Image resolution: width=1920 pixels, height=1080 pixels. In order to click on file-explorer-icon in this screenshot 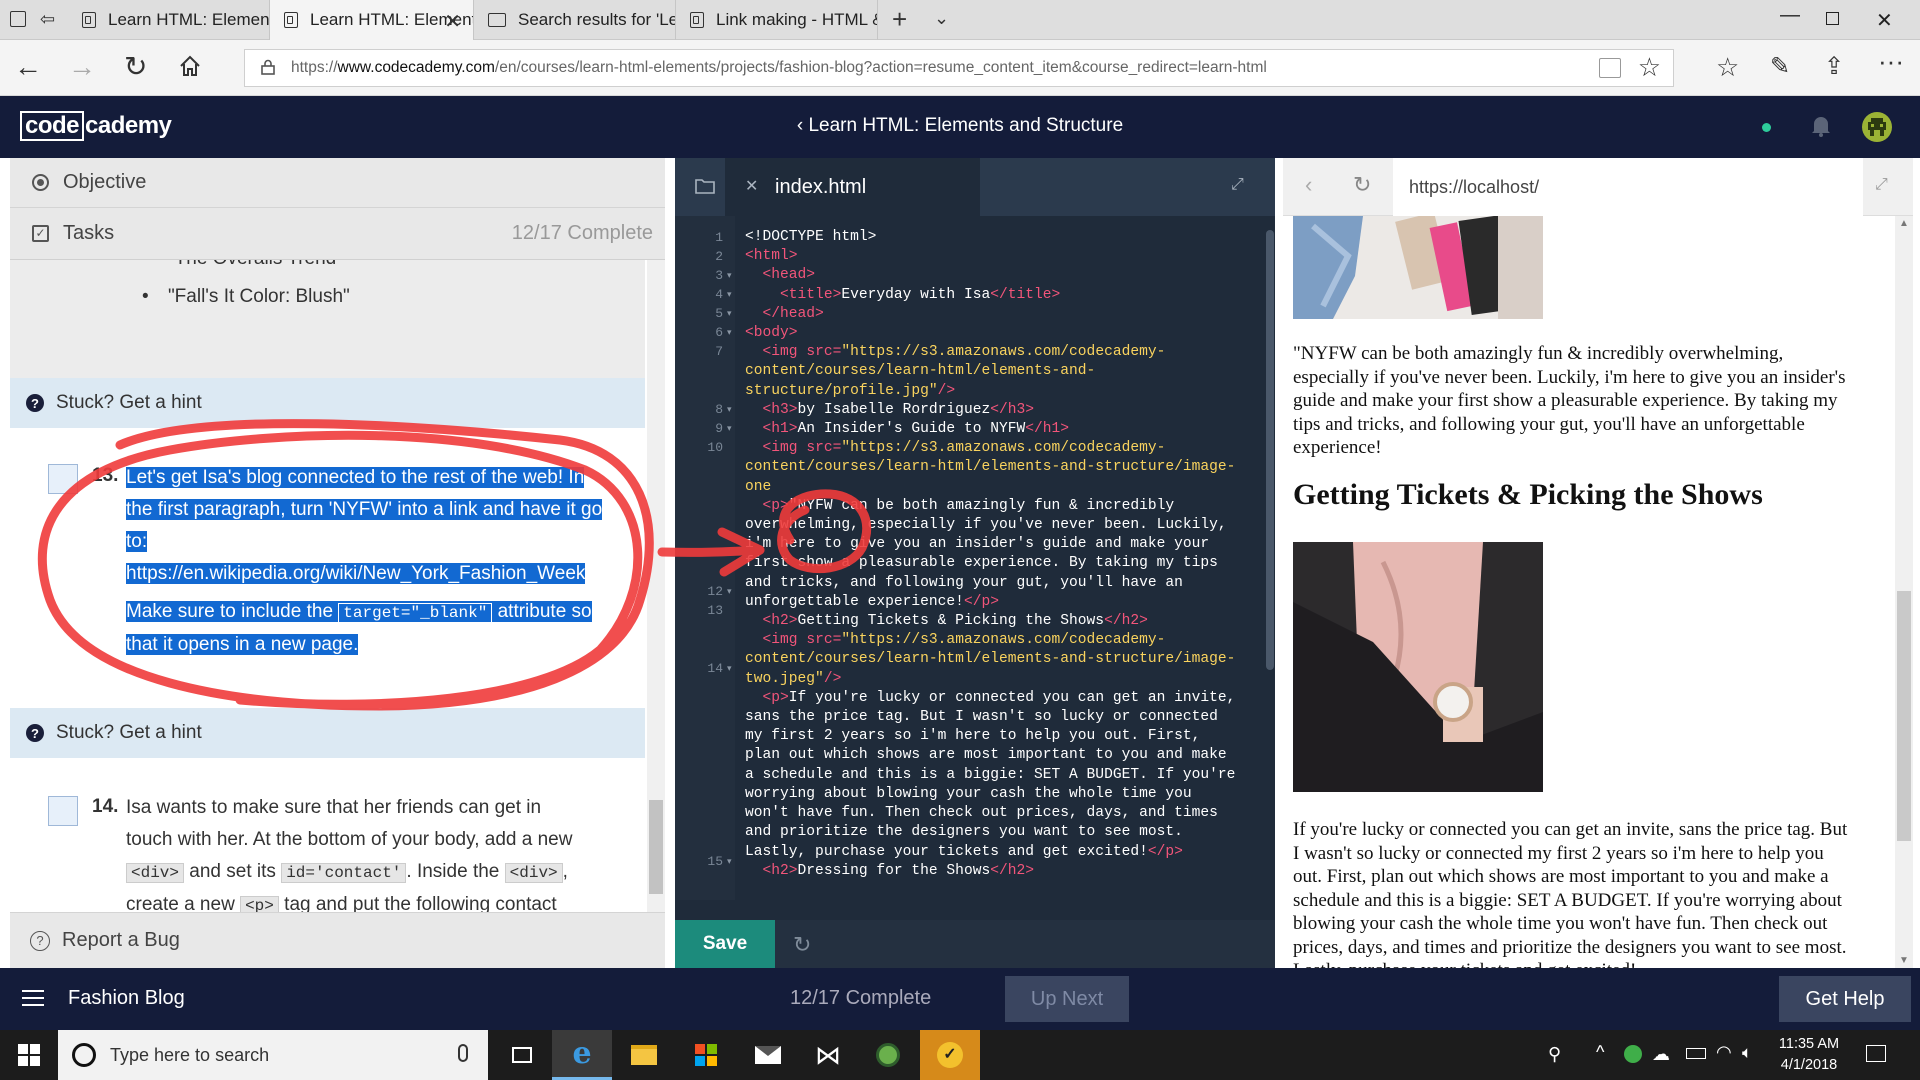, I will do `click(644, 1055)`.